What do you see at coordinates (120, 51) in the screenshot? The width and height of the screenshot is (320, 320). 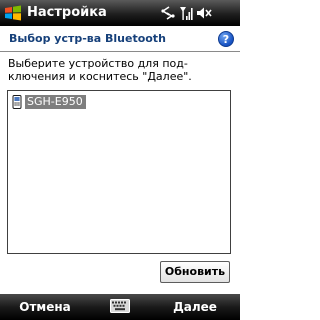 I see `header-divider` at bounding box center [120, 51].